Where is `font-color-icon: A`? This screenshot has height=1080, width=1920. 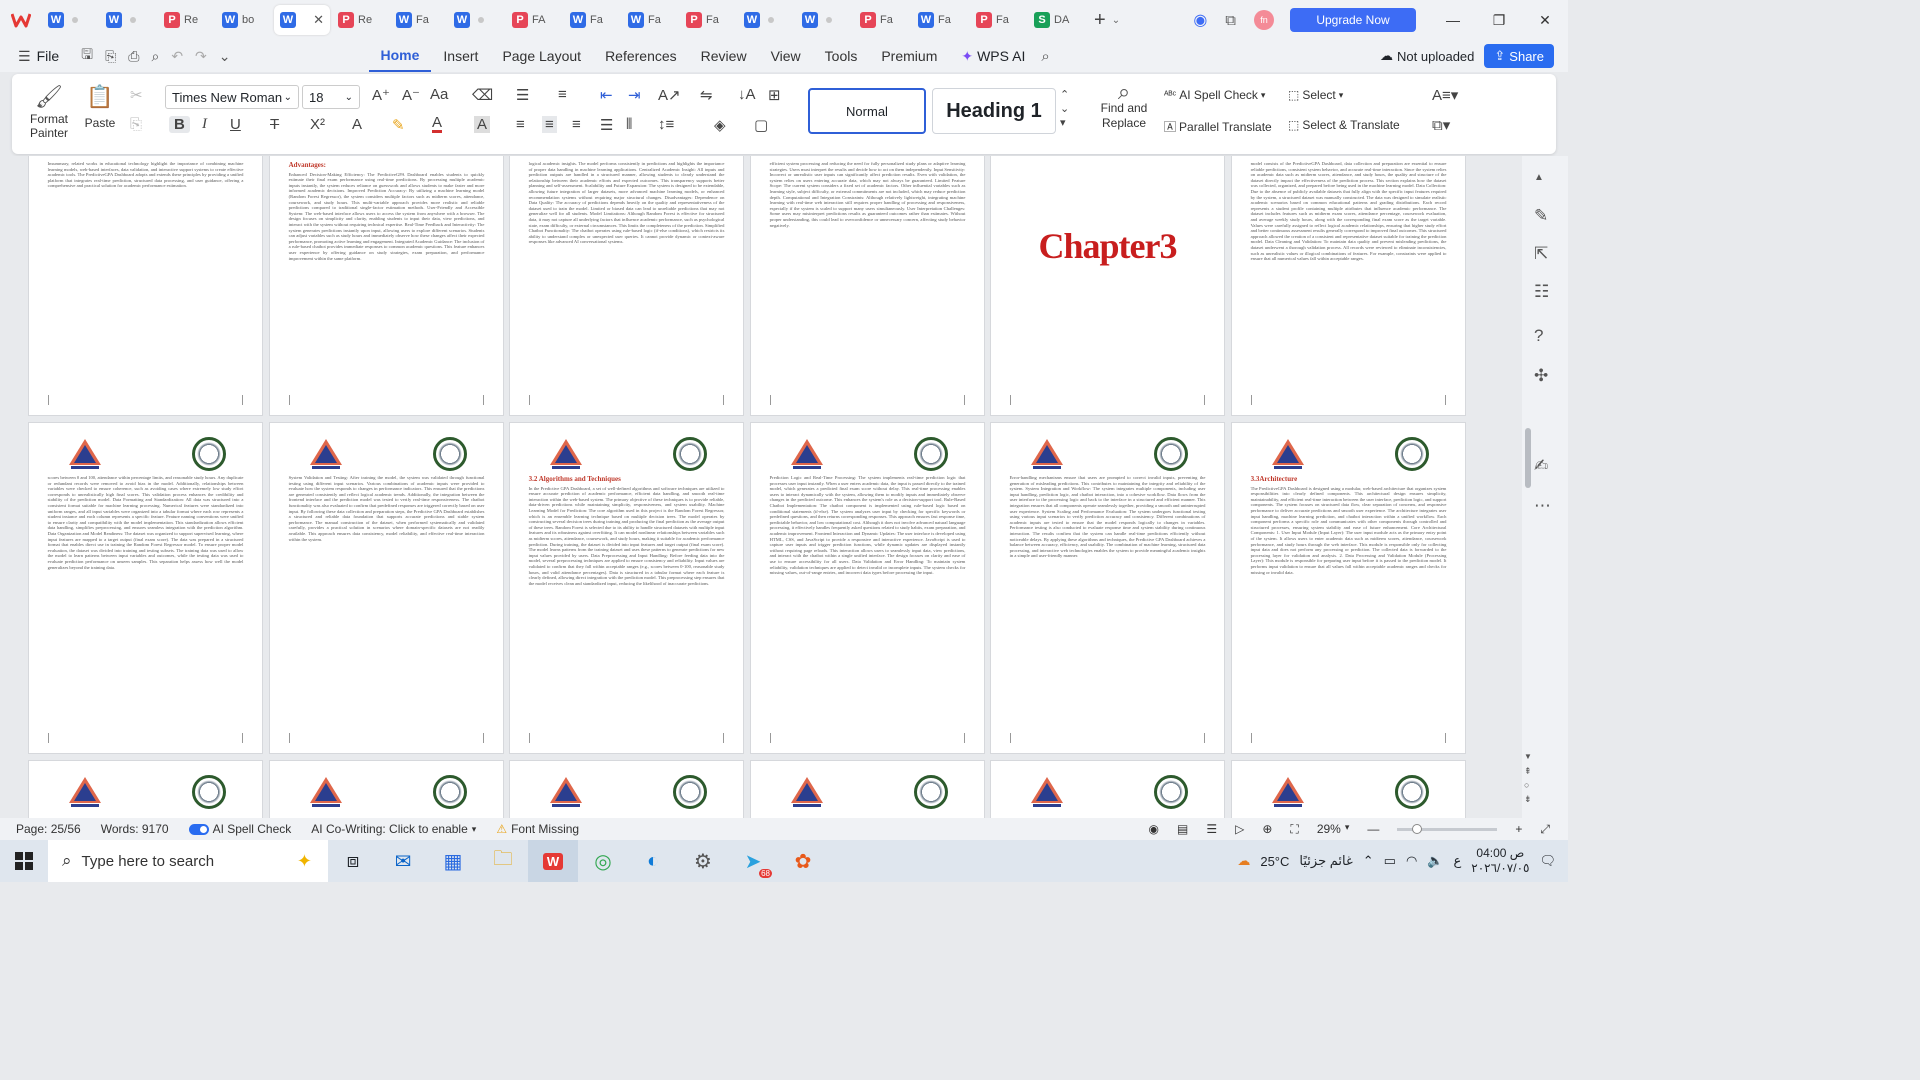
font-color-icon: A is located at coordinates (437, 124).